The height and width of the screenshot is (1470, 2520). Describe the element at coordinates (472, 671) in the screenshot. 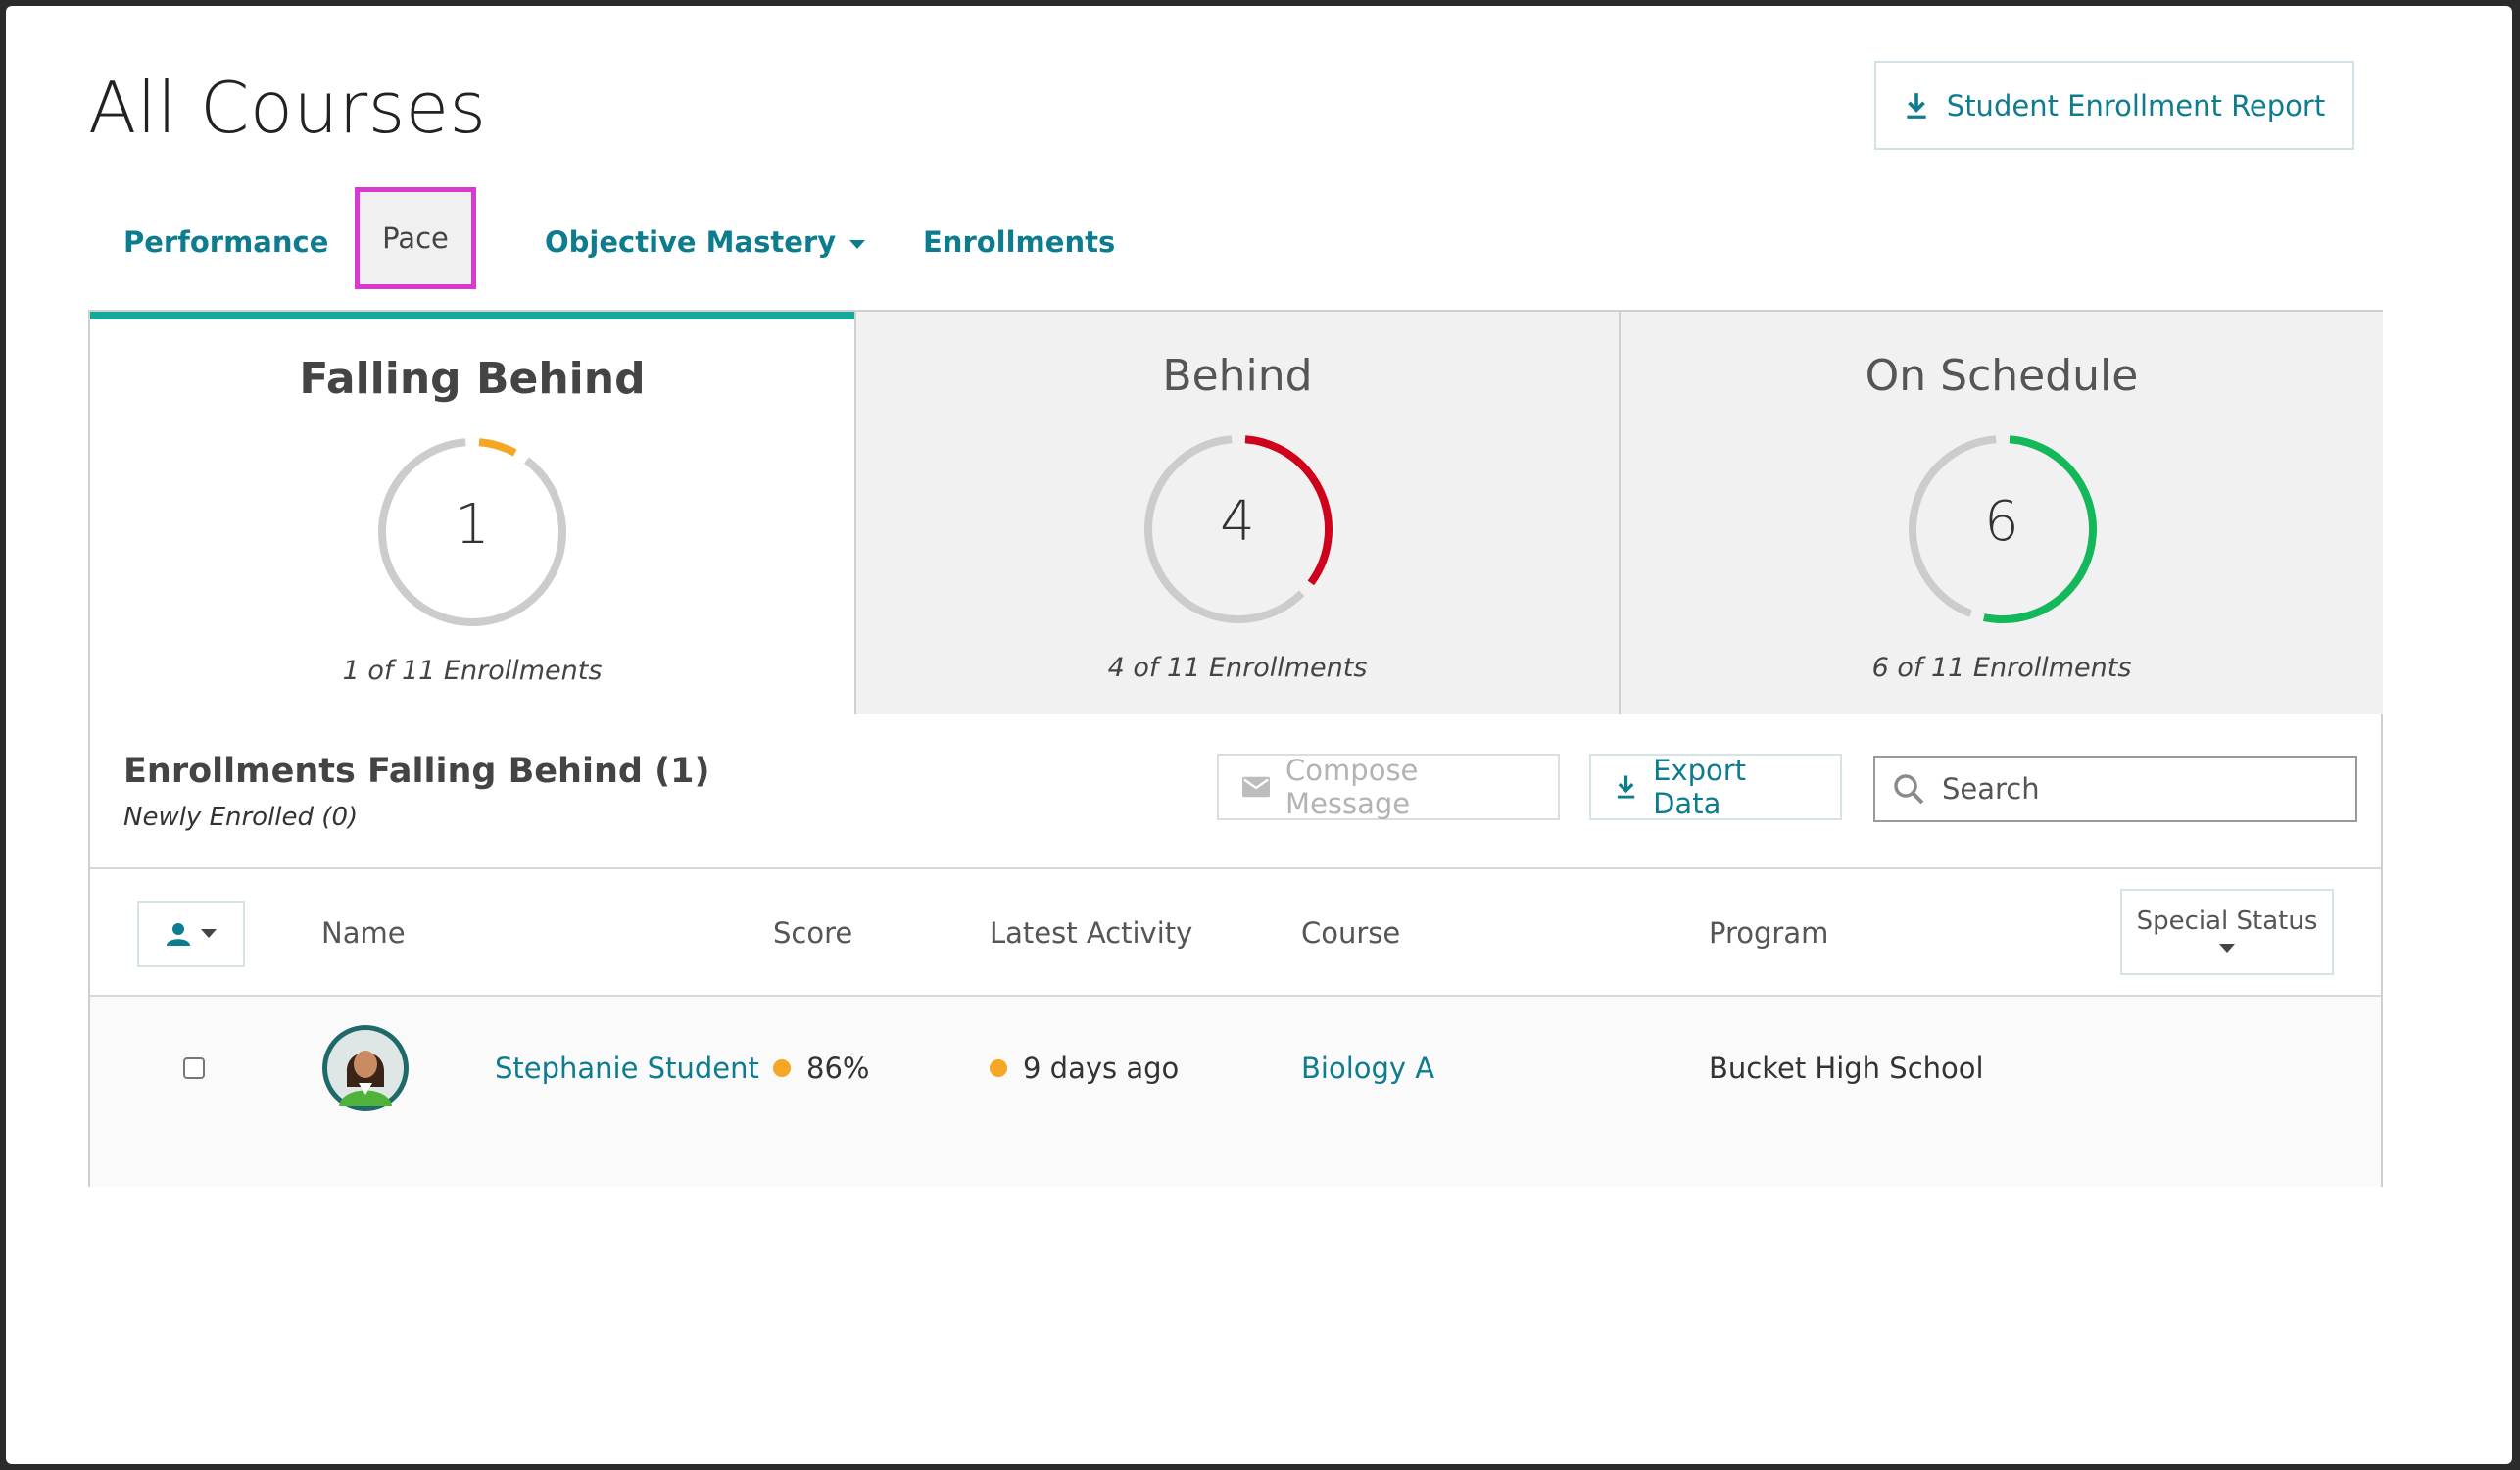

I see `card-subtitle: 1 of 11 Enrollments` at that location.